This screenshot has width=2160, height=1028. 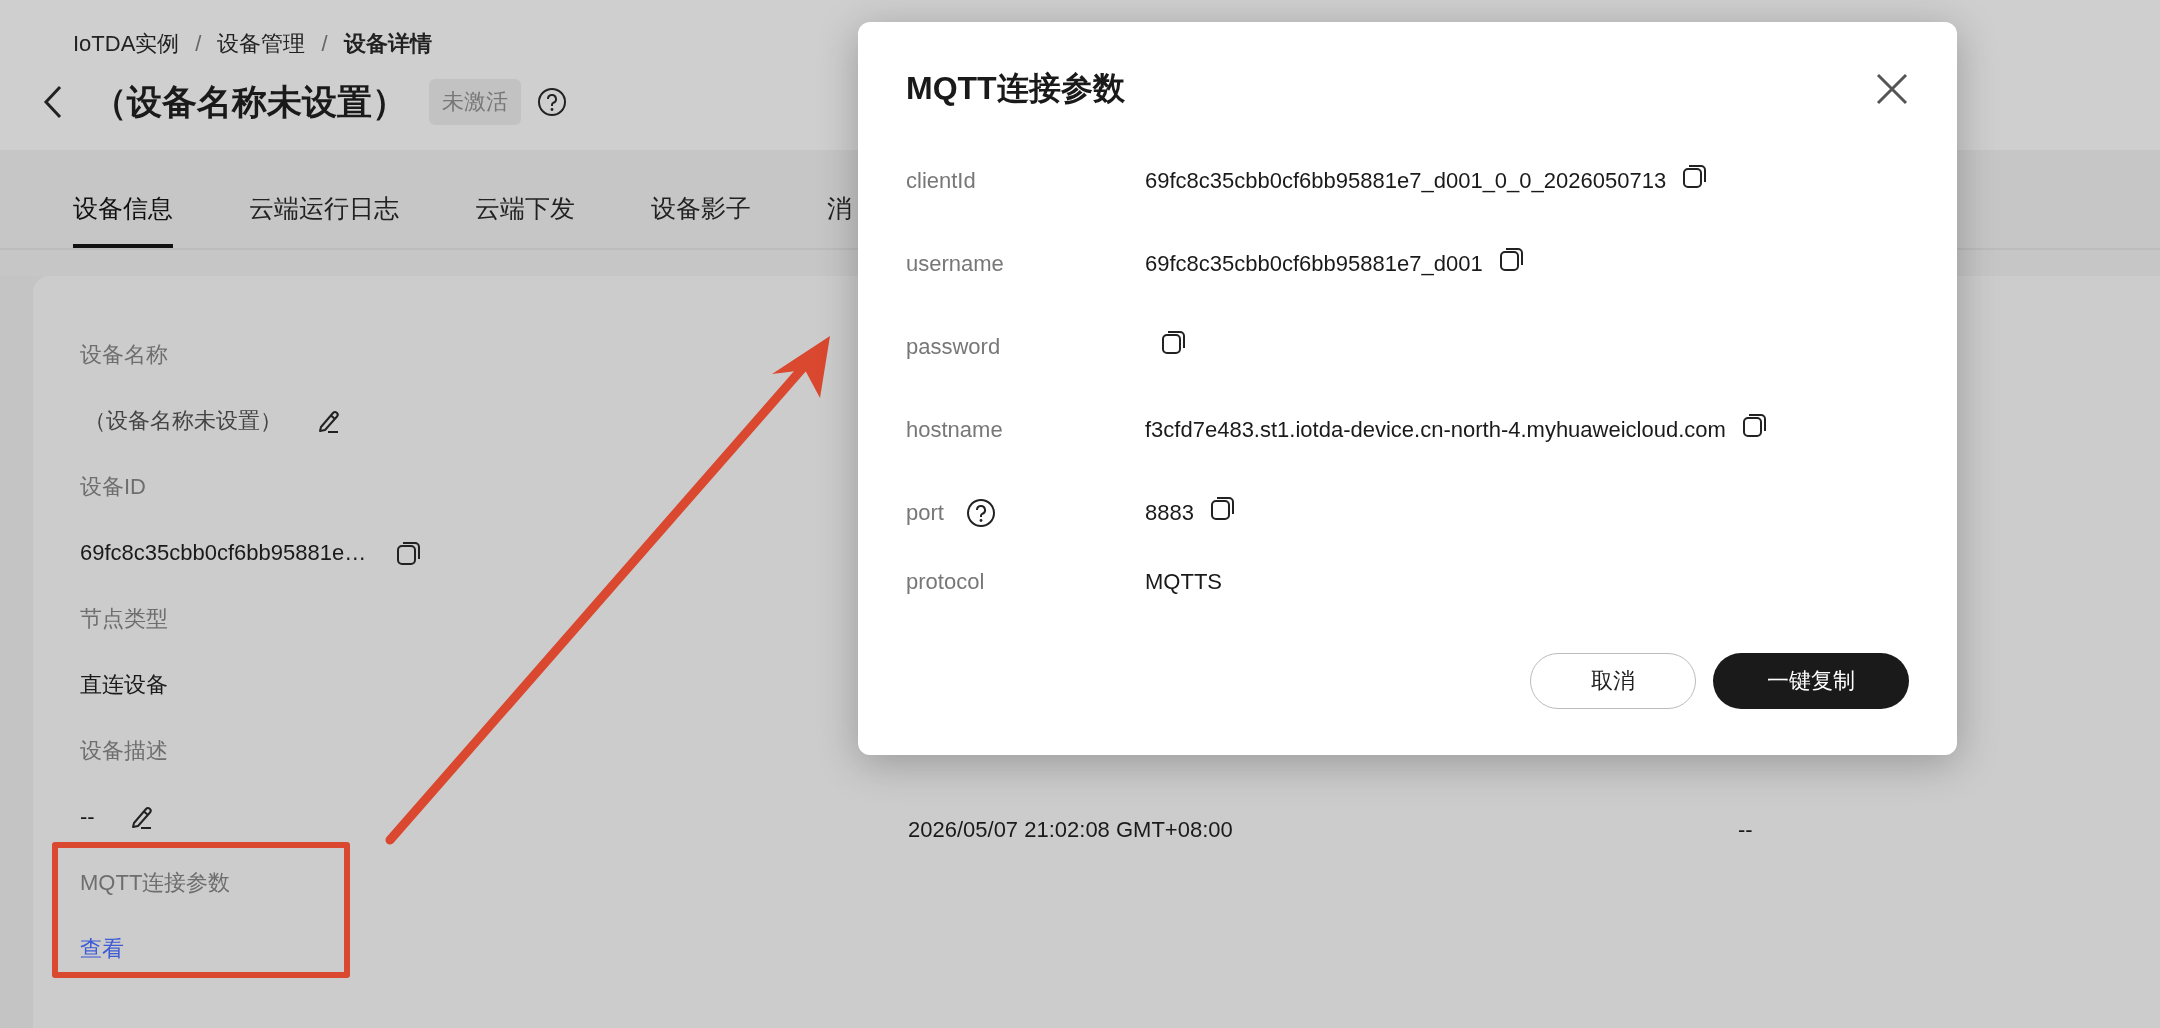 What do you see at coordinates (1406, 180) in the screenshot?
I see `param-value: 69fc8c35cbb0cf6bb95881e7_d001_0_0_2026050713` at bounding box center [1406, 180].